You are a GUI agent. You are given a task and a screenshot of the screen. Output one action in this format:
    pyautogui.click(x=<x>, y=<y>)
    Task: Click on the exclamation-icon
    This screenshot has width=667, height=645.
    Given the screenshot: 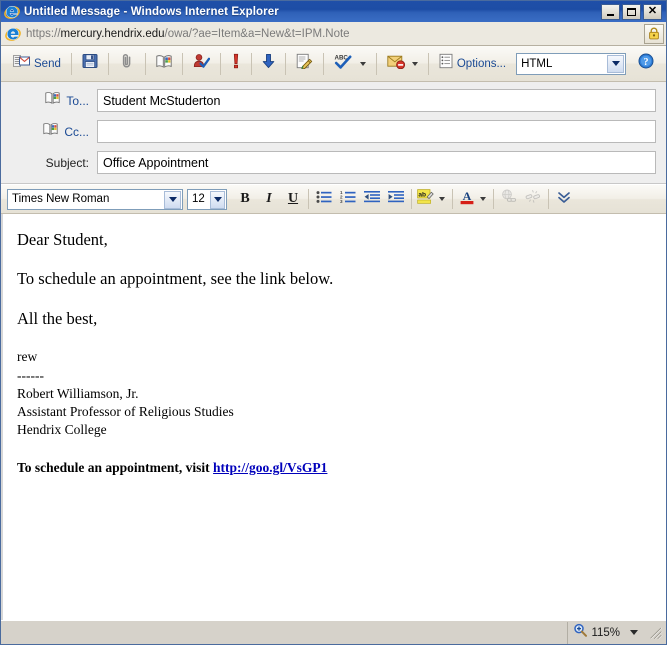 What is the action you would take?
    pyautogui.click(x=236, y=63)
    